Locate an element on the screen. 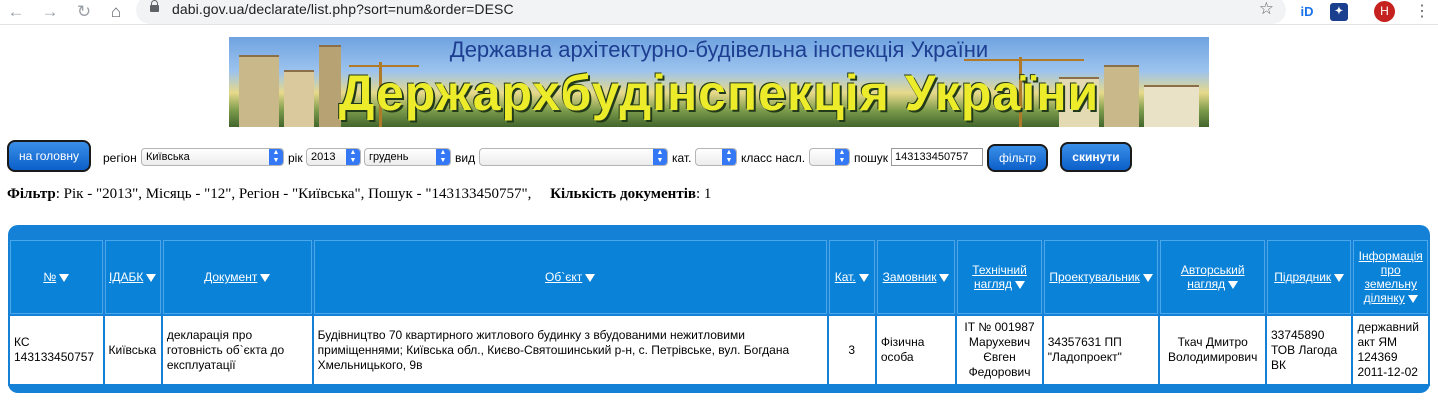  bookmark-star-icon: ☆ is located at coordinates (1266, 9).